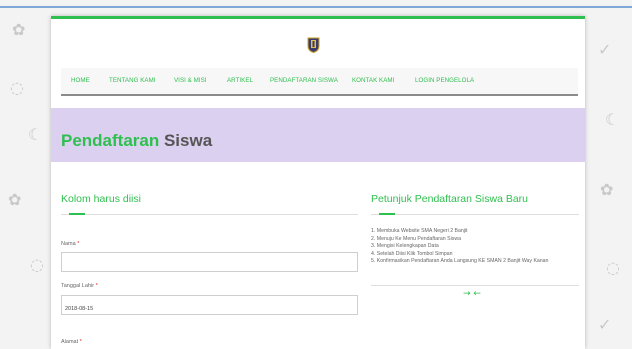 The height and width of the screenshot is (349, 632). What do you see at coordinates (137, 140) in the screenshot?
I see `page-title: Pendaftaran Siswa` at bounding box center [137, 140].